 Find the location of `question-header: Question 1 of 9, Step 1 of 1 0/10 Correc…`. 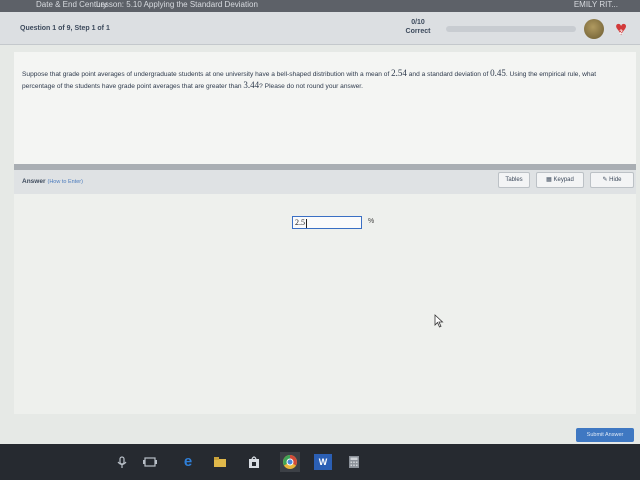

question-header: Question 1 of 9, Step 1 of 1 0/10 Correc… is located at coordinates (320, 28).